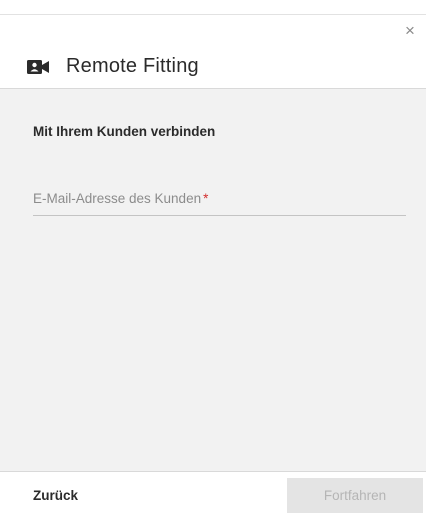 This screenshot has height=513, width=426. I want to click on dialog-header: × Remote Fitting, so click(213, 51).